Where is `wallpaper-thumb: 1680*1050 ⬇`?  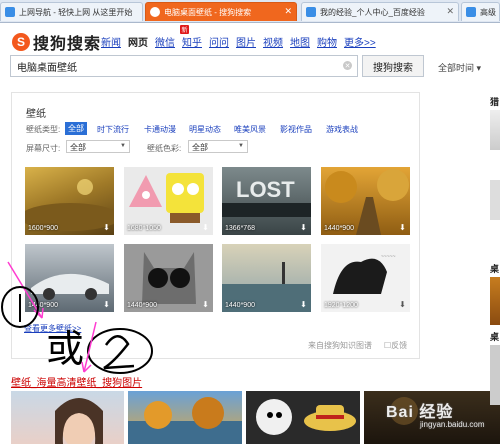 wallpaper-thumb: 1680*1050 ⬇ is located at coordinates (168, 201).